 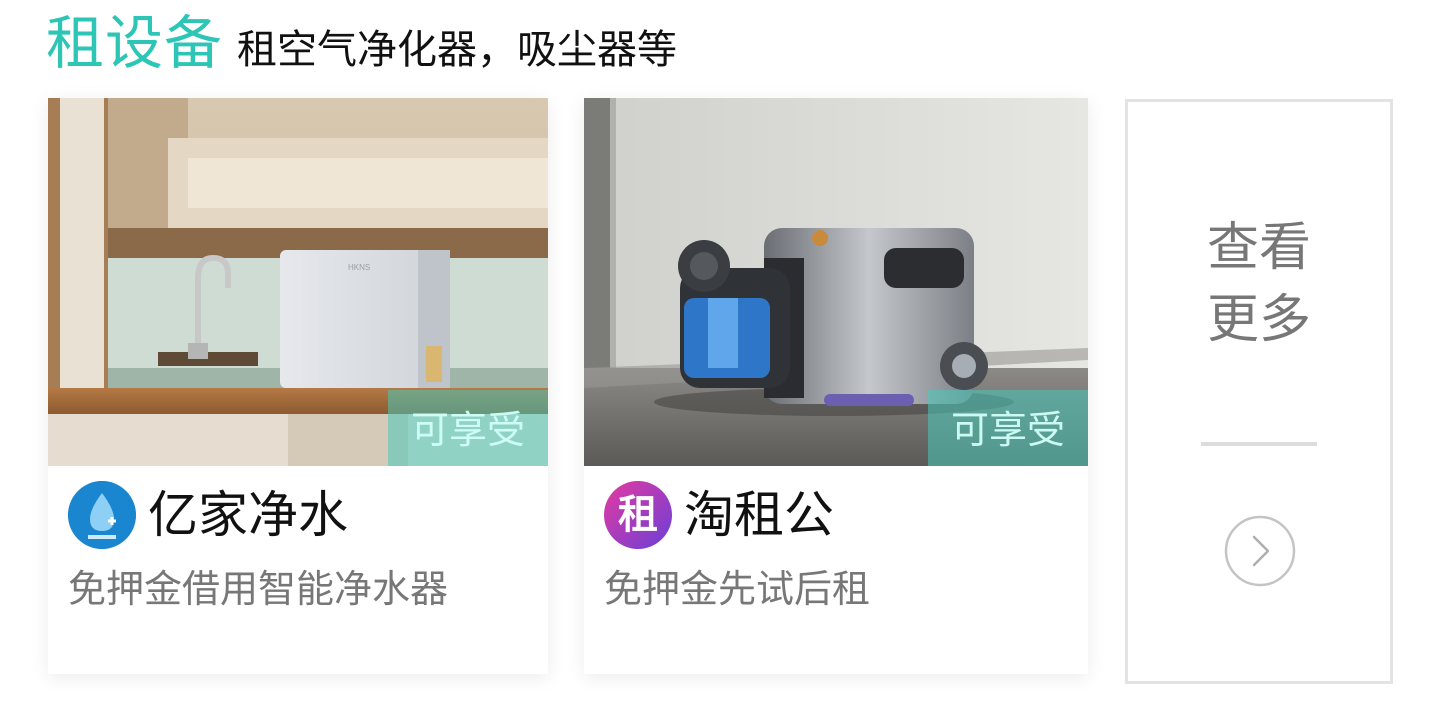 What do you see at coordinates (359, 267) in the screenshot?
I see `svg-text: HKNS` at bounding box center [359, 267].